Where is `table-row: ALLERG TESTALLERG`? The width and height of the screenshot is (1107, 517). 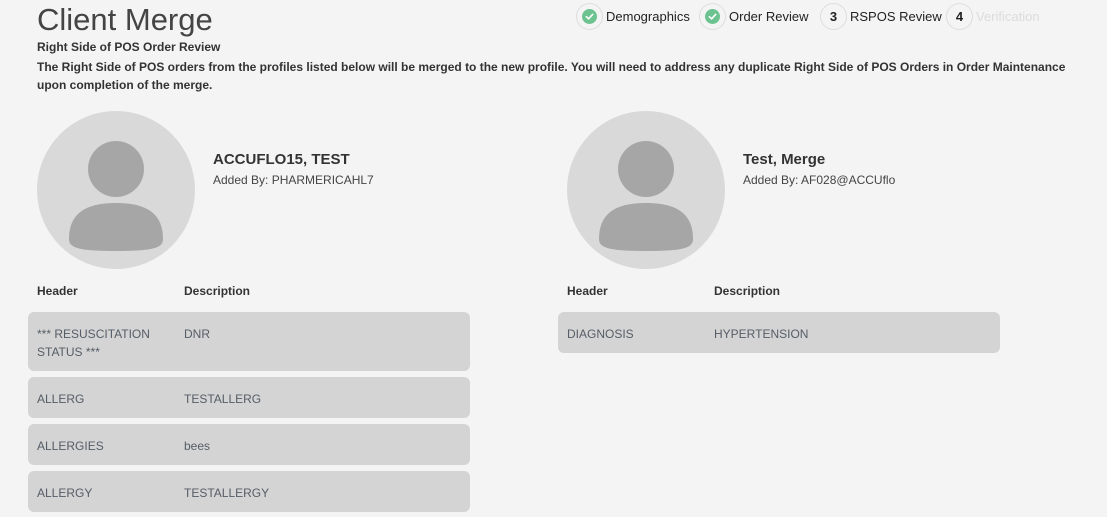
table-row: ALLERG TESTALLERG is located at coordinates (249, 397).